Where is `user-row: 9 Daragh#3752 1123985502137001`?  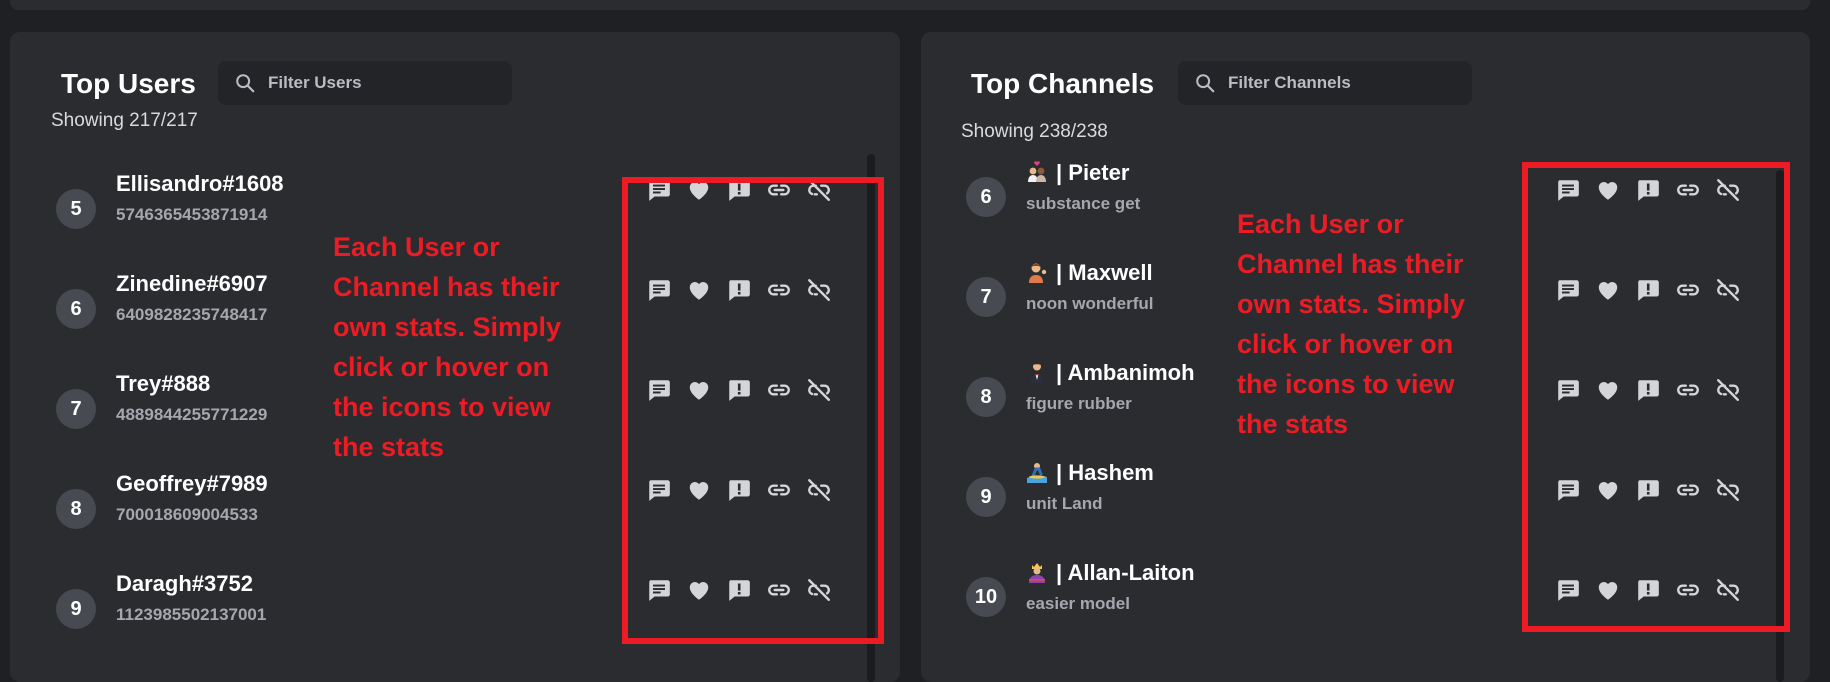 user-row: 9 Daragh#3752 1123985502137001 is located at coordinates (310, 607).